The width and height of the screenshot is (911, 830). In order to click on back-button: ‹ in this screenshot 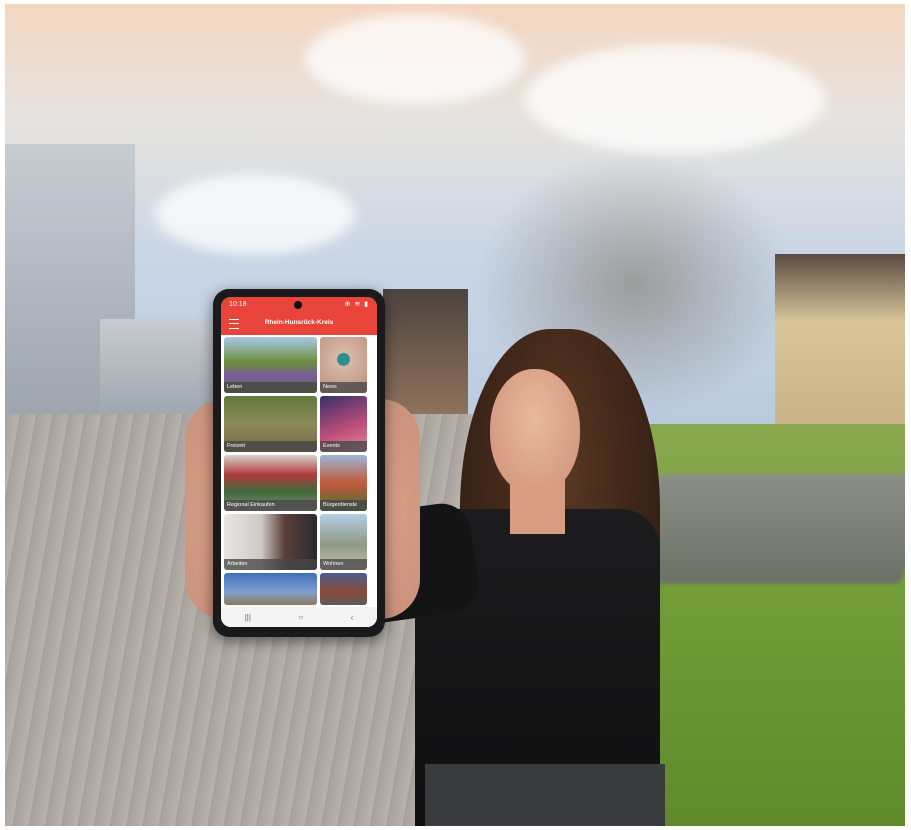, I will do `click(352, 617)`.